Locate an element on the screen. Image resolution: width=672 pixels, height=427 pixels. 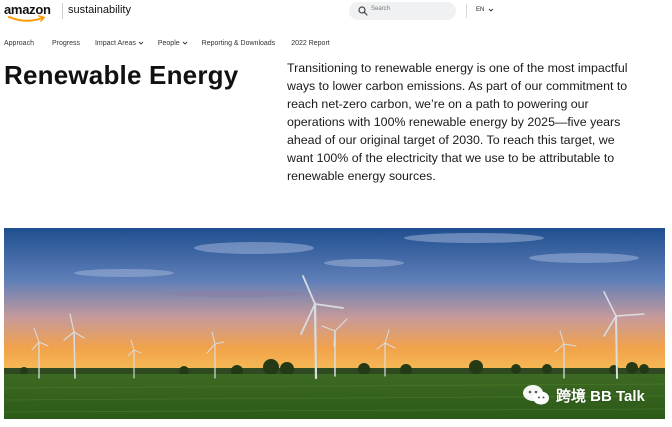
watermark: 跨境 BB Talk is located at coordinates (583, 395).